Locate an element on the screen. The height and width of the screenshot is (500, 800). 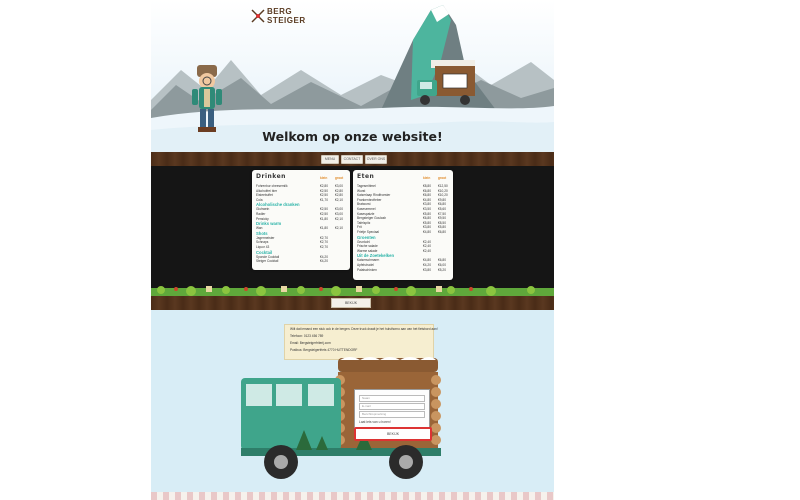
menu-price-small: €4,20 is located at coordinates (324, 261).